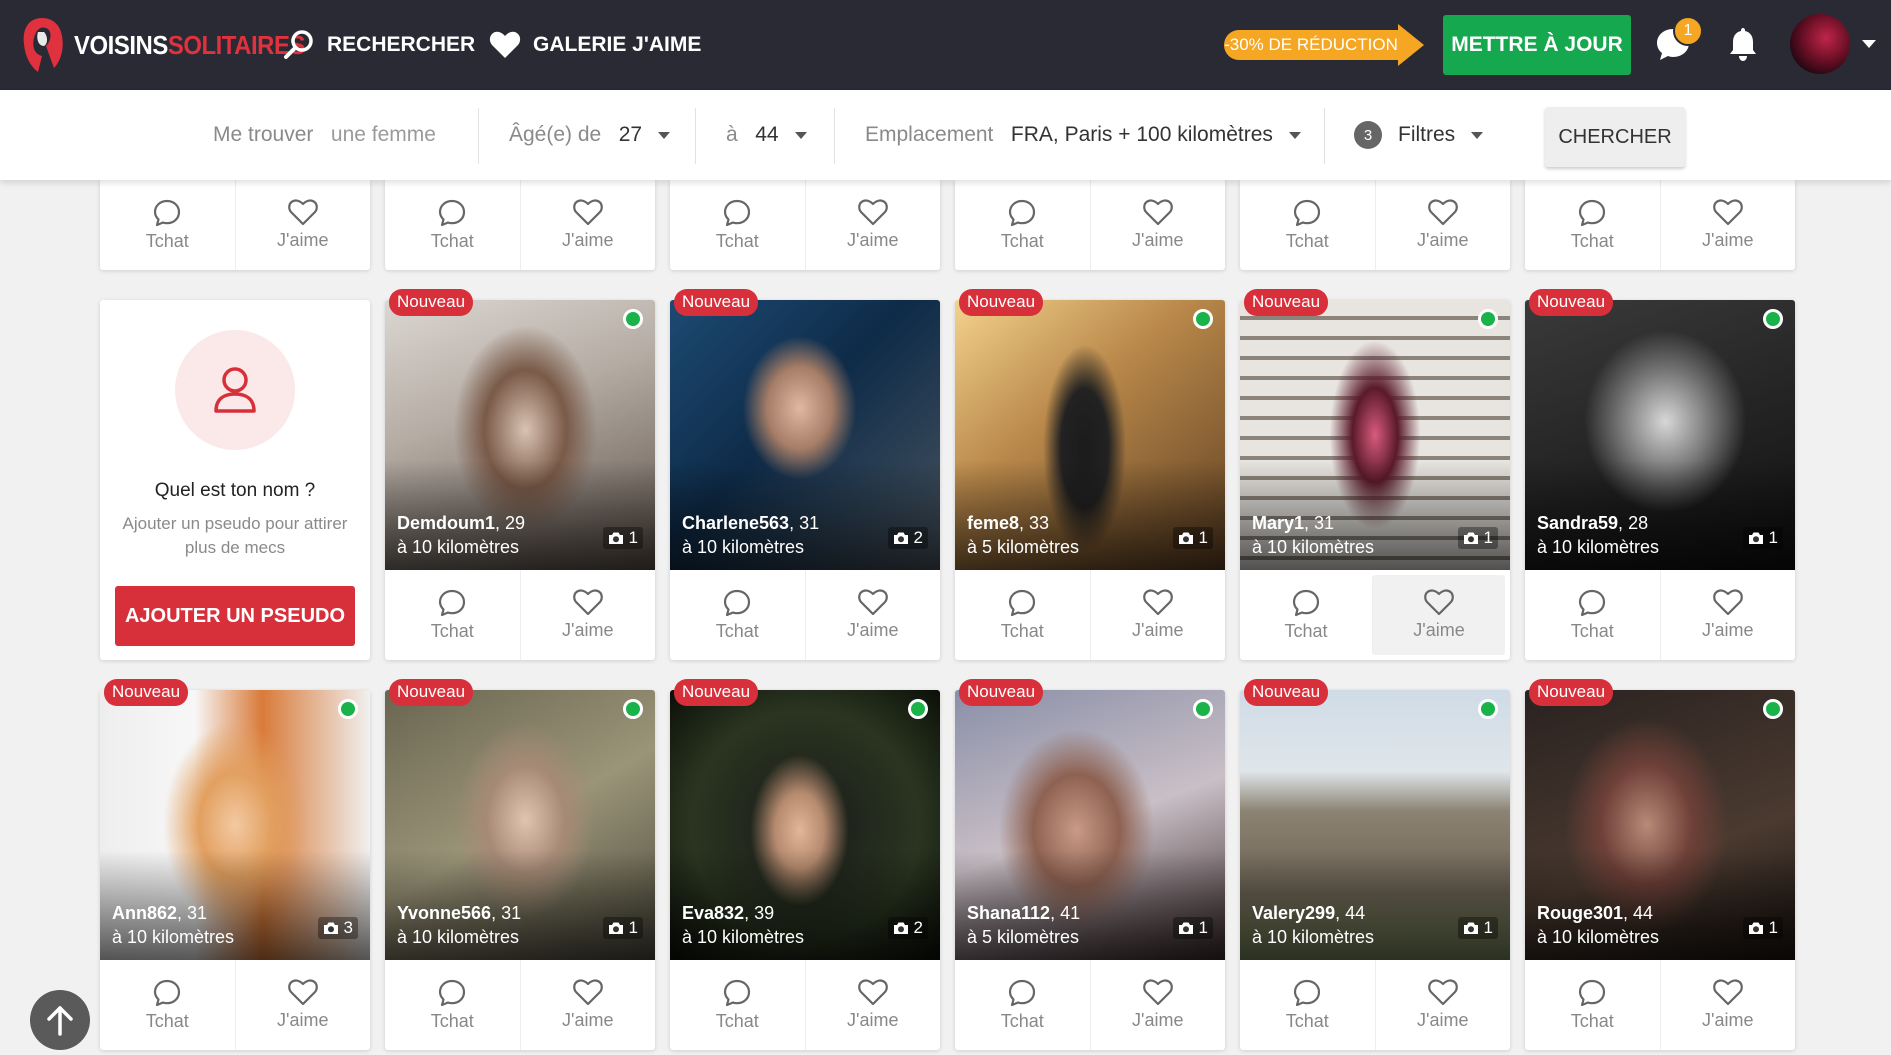 The height and width of the screenshot is (1055, 1891). I want to click on photo-count-badge: 2, so click(907, 928).